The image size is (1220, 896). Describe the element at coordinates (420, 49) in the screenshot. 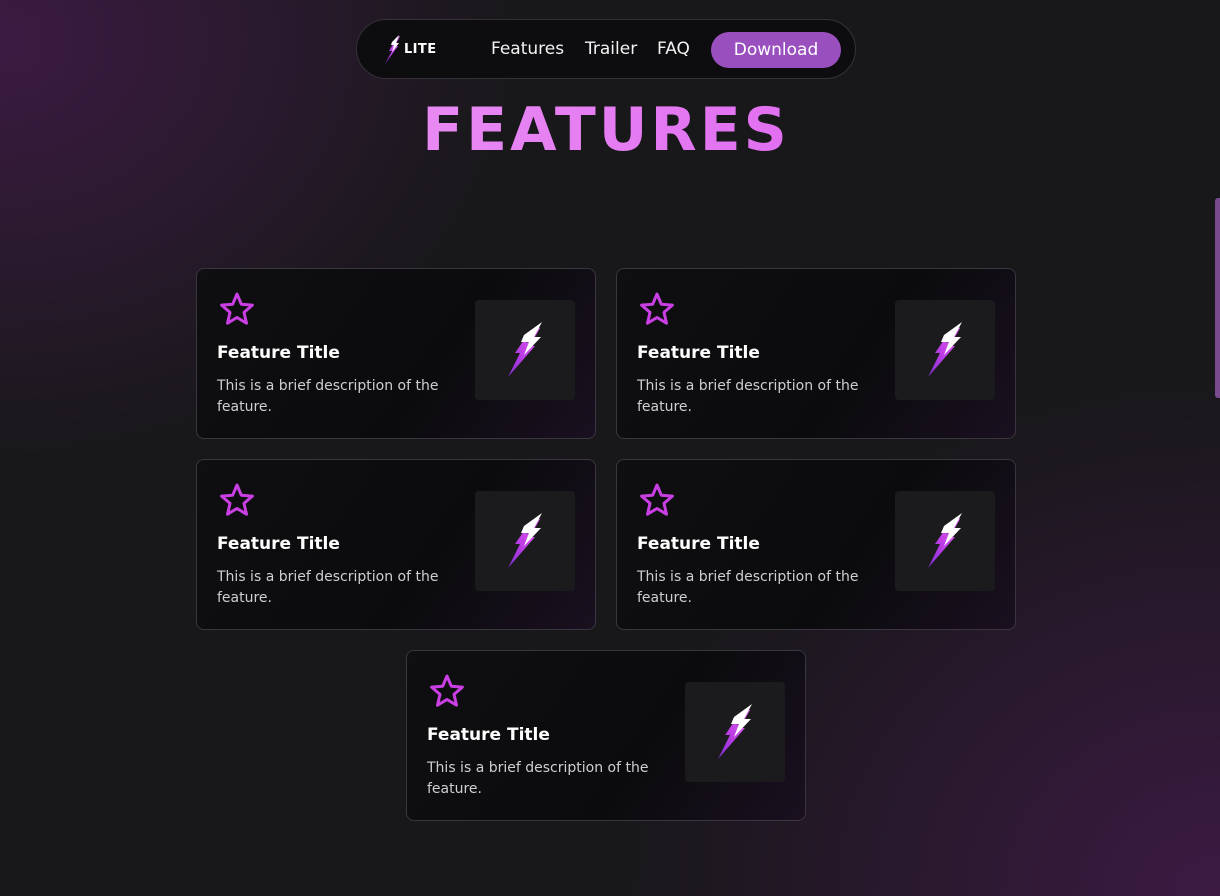

I see `logo-text: LITE` at that location.